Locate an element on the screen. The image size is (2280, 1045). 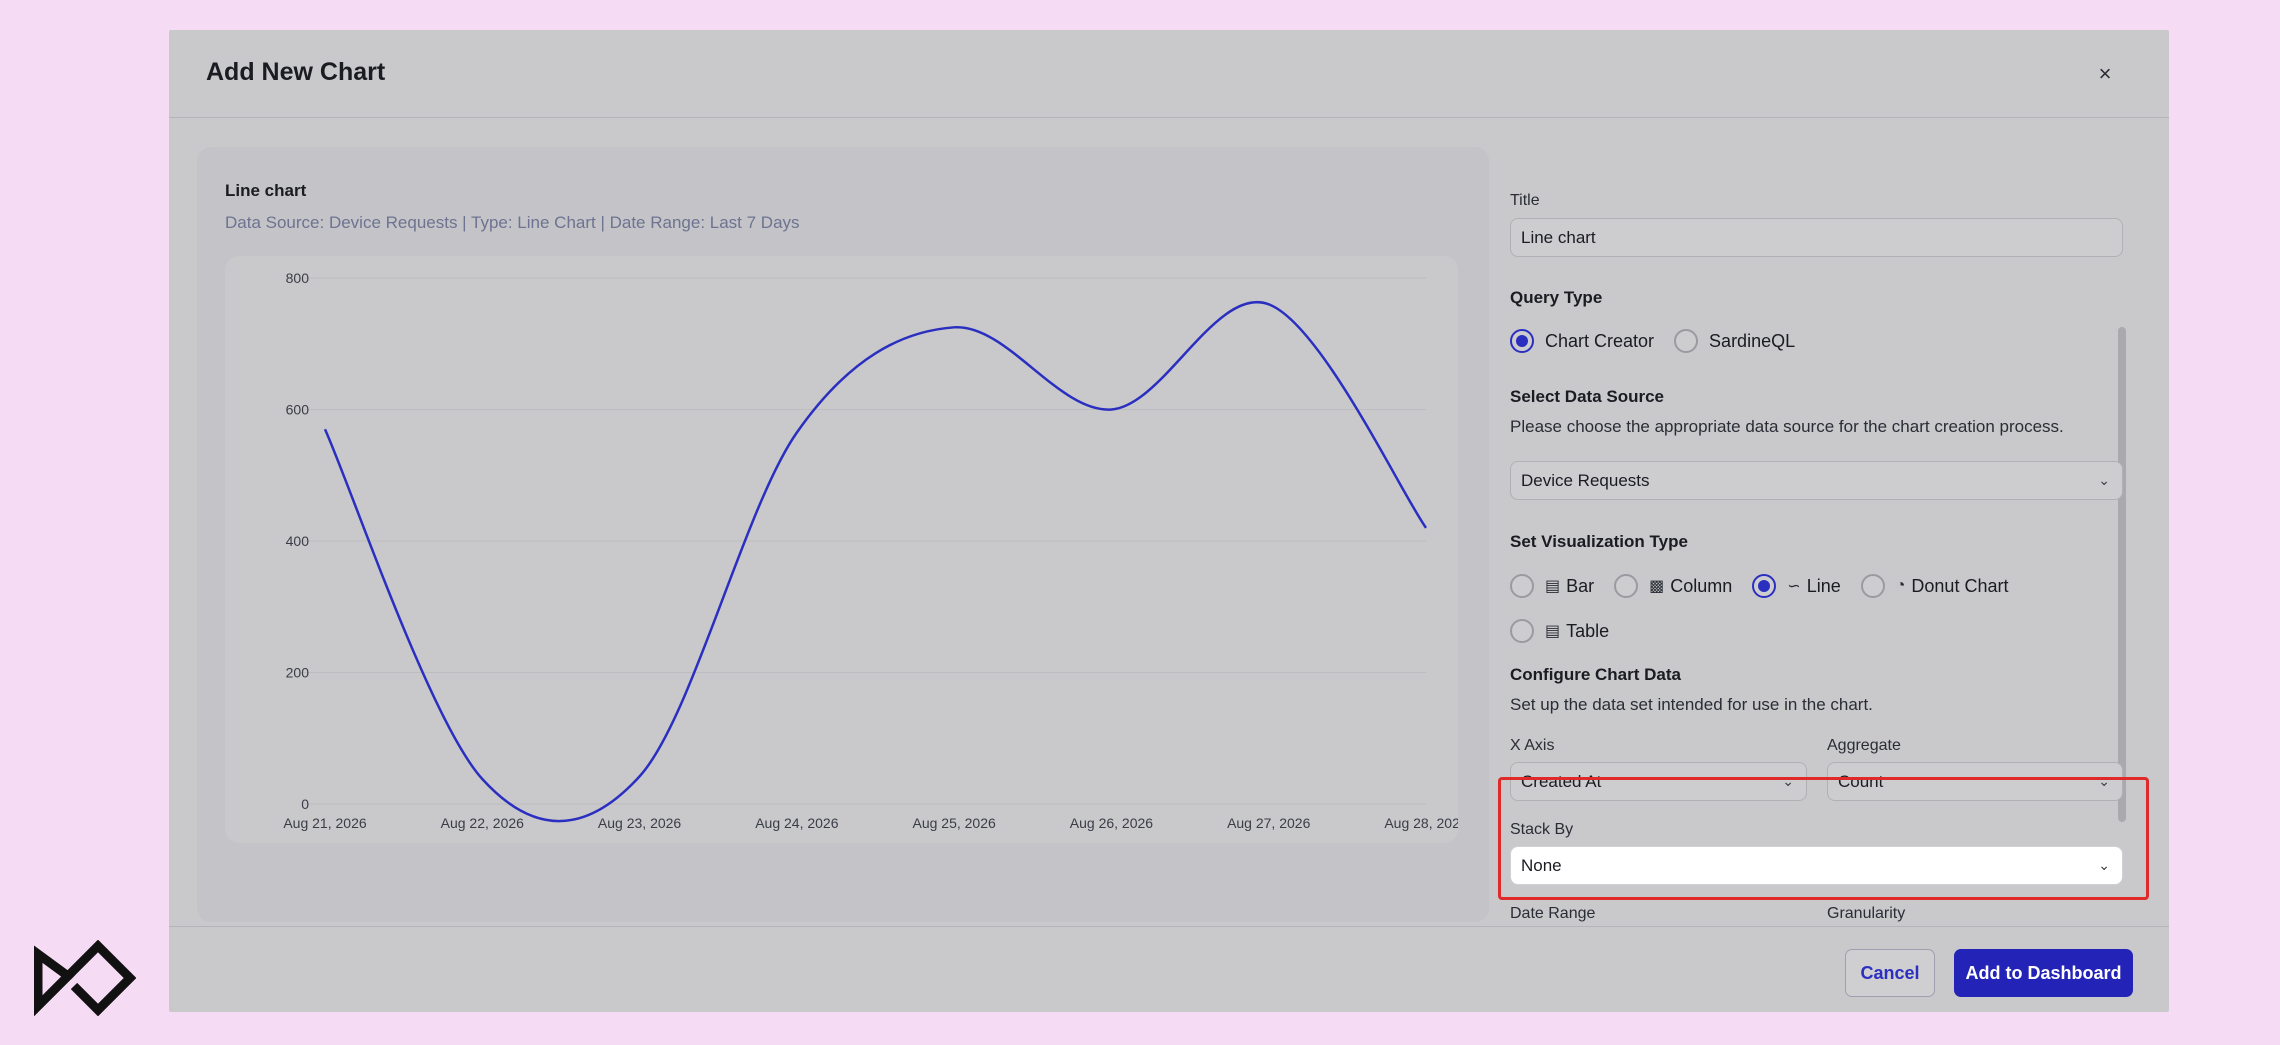
line-chart-icon: ∽ is located at coordinates (1794, 586).